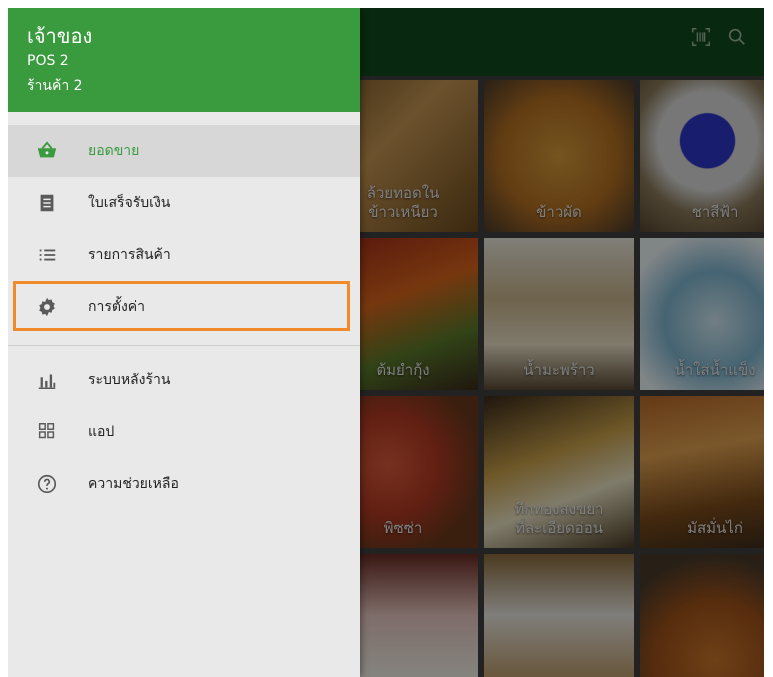  Describe the element at coordinates (184, 484) in the screenshot. I see `menu-item-help: ความช่วยเหลือ` at that location.